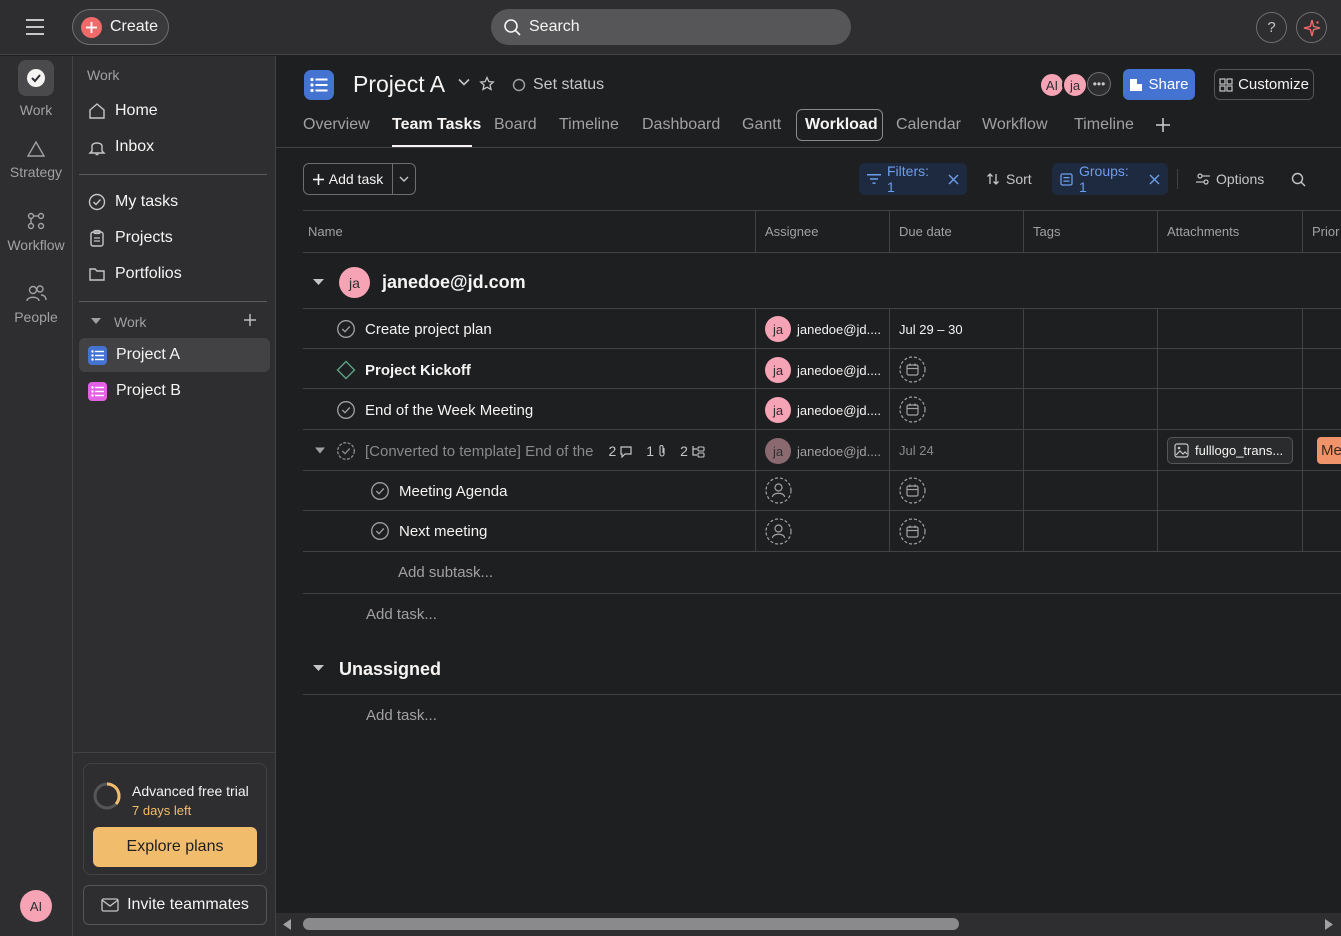 The image size is (1341, 936). Describe the element at coordinates (1015, 125) in the screenshot. I see `tab-workflow: Workflow` at that location.